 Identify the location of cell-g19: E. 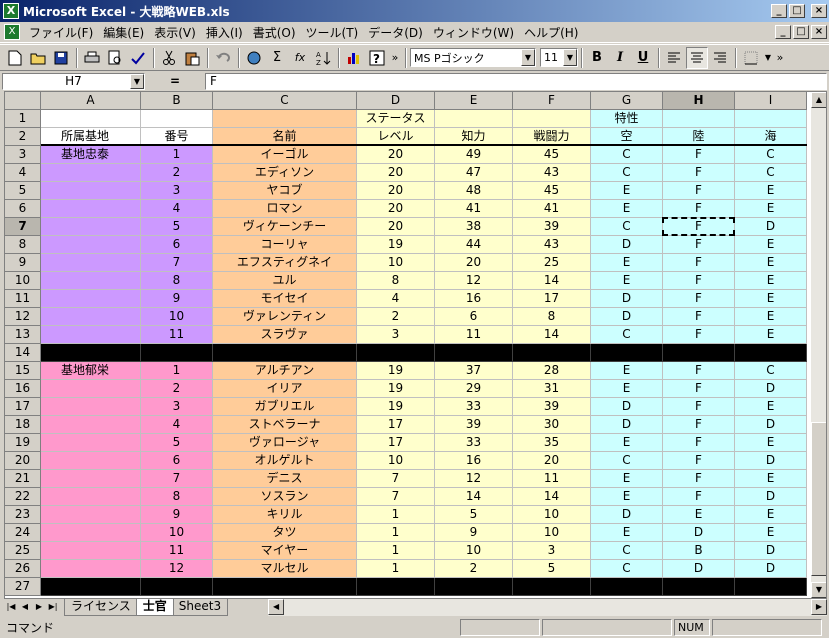
(627, 443).